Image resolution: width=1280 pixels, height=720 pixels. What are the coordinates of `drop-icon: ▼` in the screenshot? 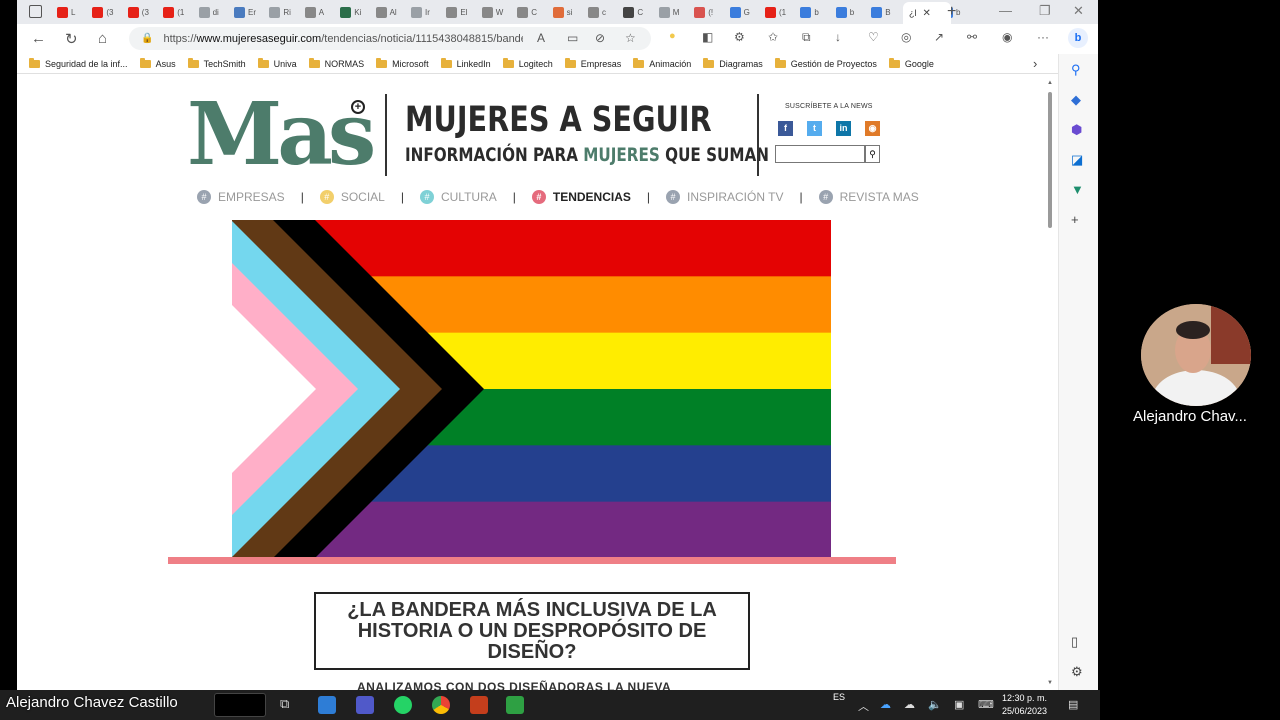 It's located at (1077, 189).